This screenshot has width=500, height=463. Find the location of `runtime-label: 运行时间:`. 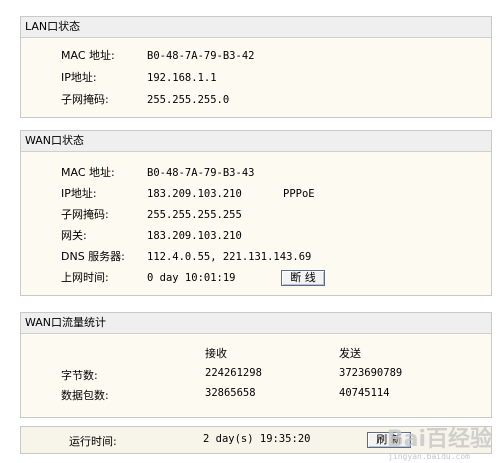

runtime-label: 运行时间: is located at coordinates (93, 441).